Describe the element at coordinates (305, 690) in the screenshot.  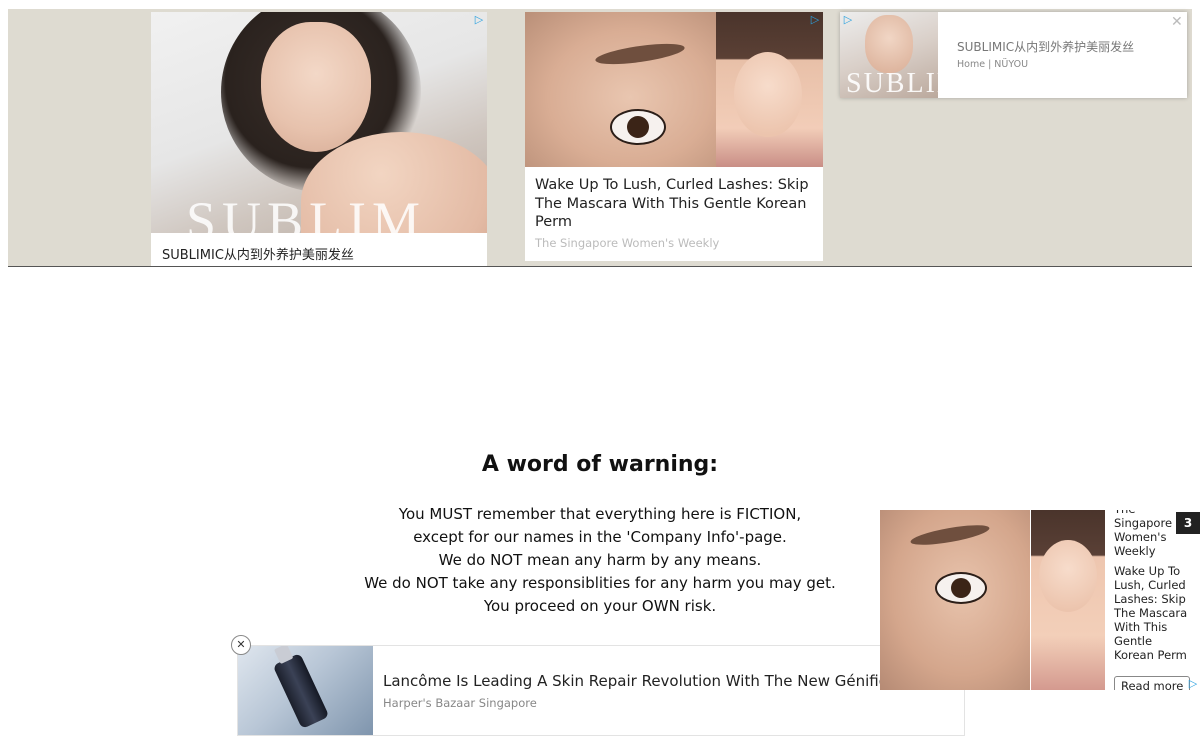
I see `ad-thumbnail` at that location.